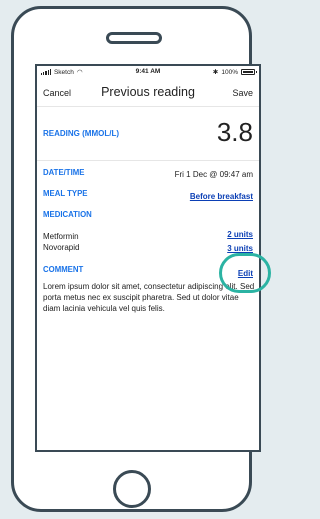 This screenshot has width=320, height=519. What do you see at coordinates (81, 133) in the screenshot?
I see `reading-label: READING (MMOL/L)` at bounding box center [81, 133].